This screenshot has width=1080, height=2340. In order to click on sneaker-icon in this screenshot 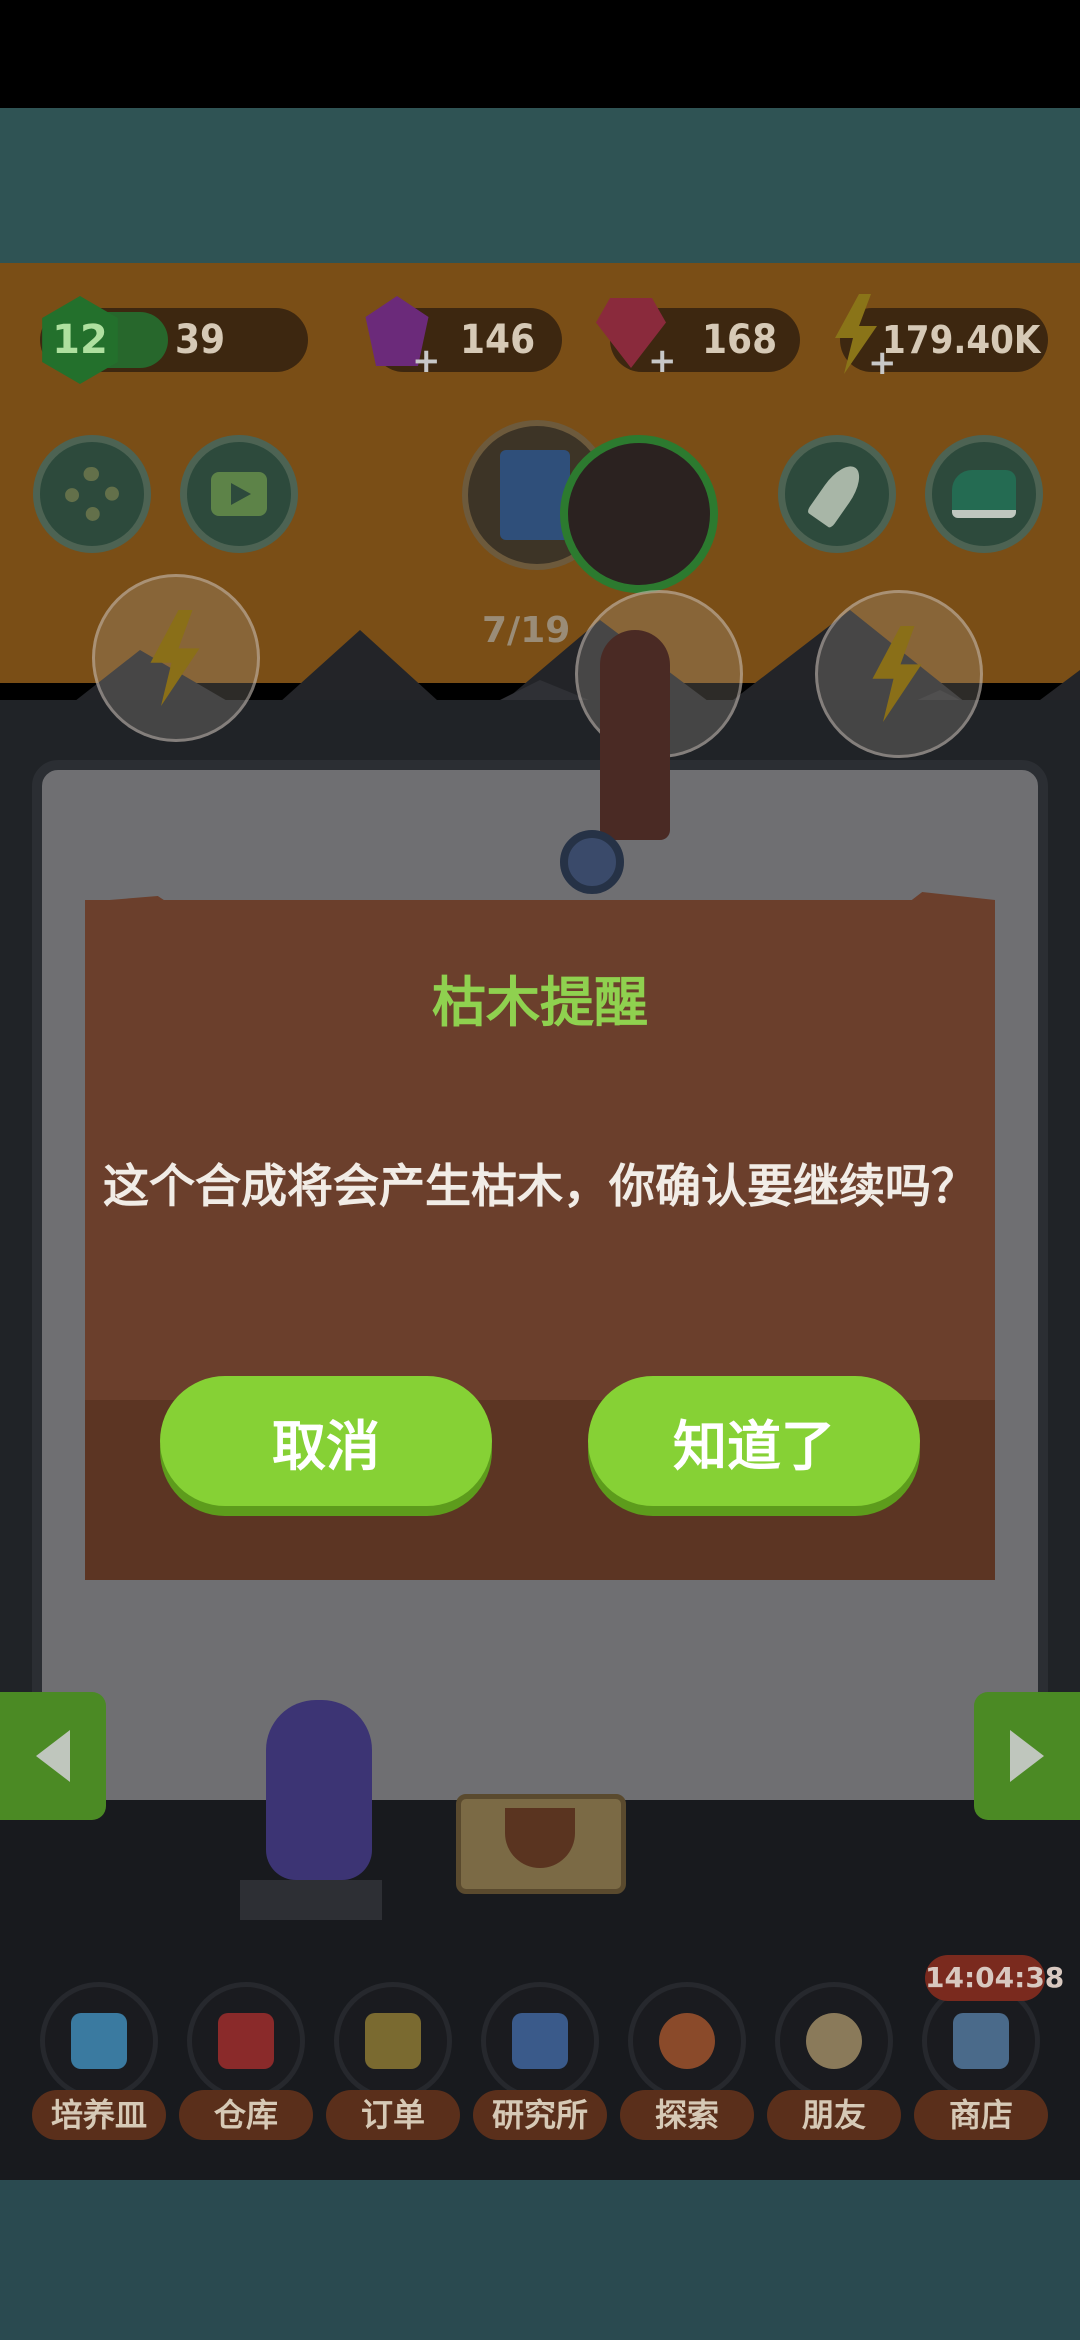, I will do `click(984, 494)`.